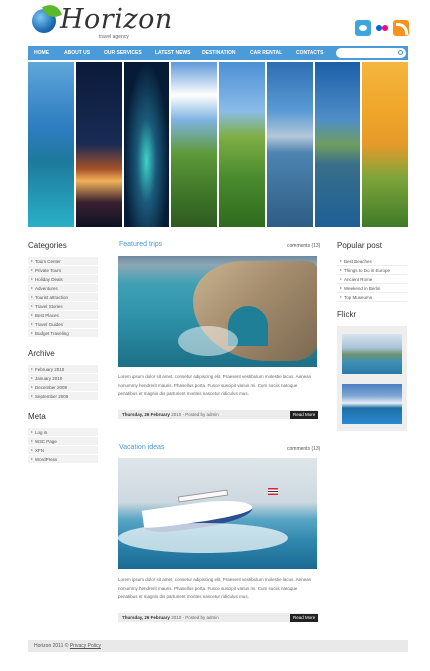  I want to click on banner-strip-mountain, so click(337, 144).